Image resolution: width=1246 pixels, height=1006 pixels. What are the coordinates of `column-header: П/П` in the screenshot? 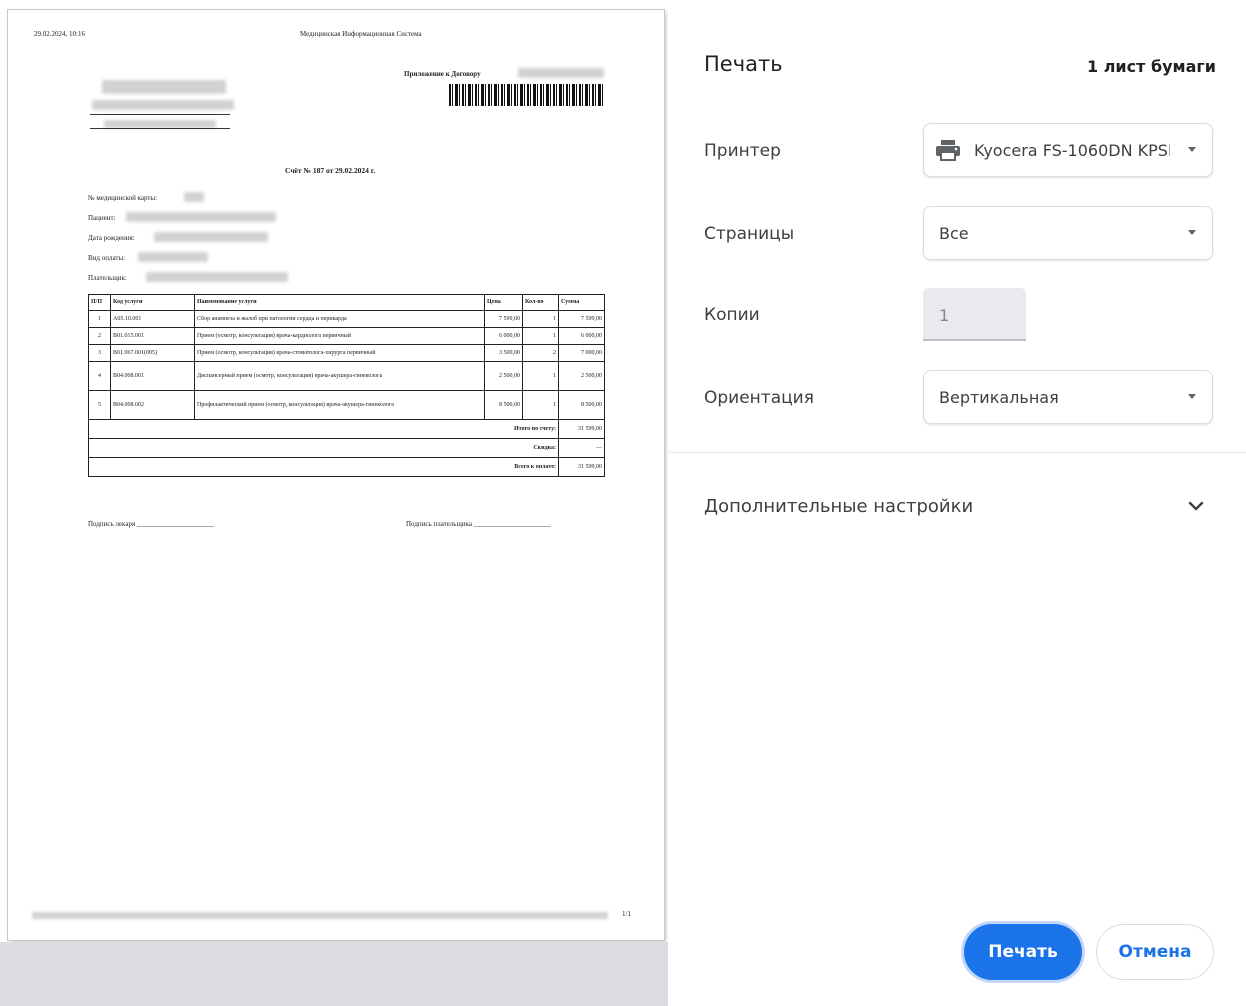 It's located at (99, 302).